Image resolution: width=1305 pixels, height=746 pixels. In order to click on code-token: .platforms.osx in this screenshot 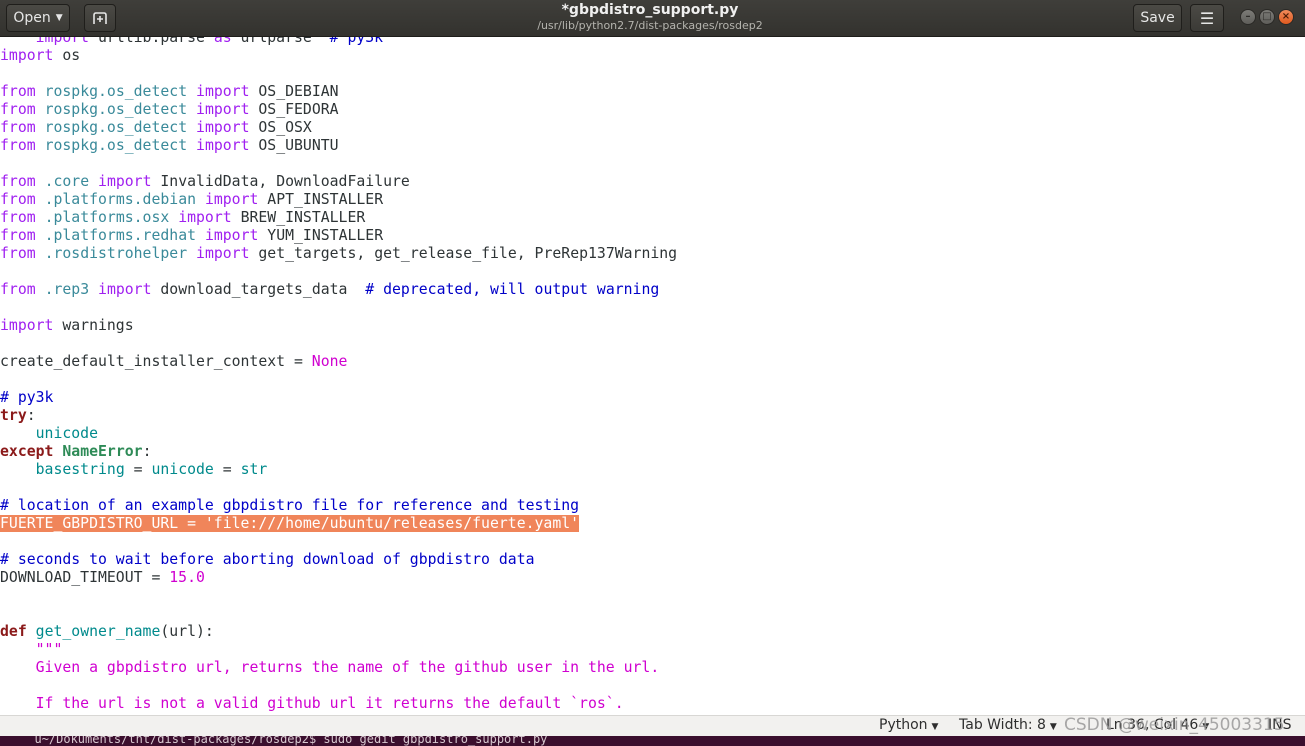, I will do `click(107, 217)`.